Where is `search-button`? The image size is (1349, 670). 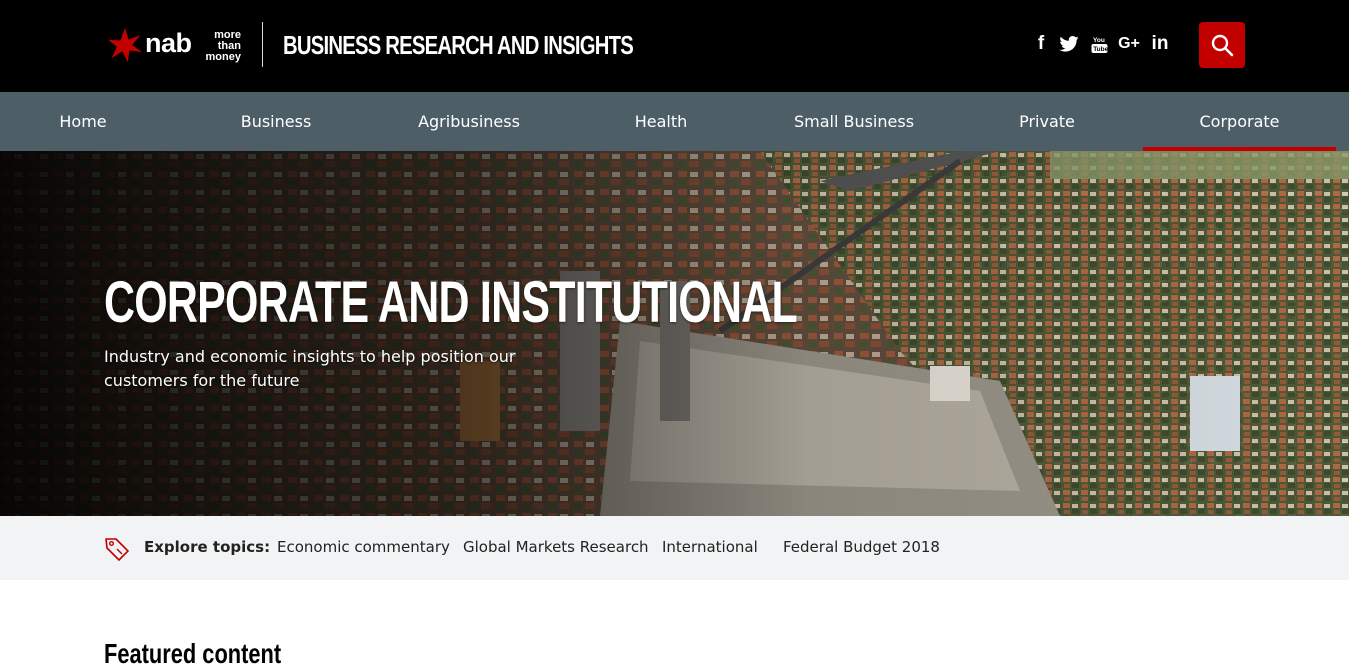
search-button is located at coordinates (1222, 45).